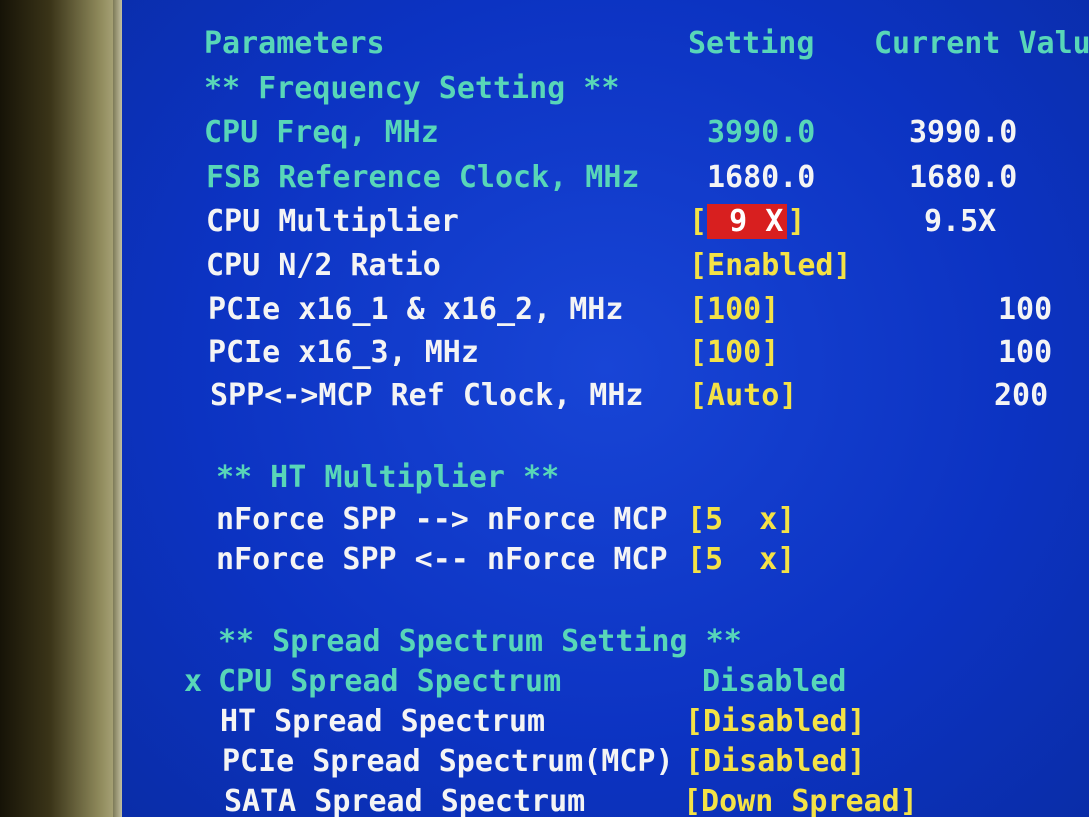 Image resolution: width=1089 pixels, height=817 pixels. I want to click on param-pcie-spread-spectrum-label: PCIe Spread Spectrum(MCP), so click(448, 761).